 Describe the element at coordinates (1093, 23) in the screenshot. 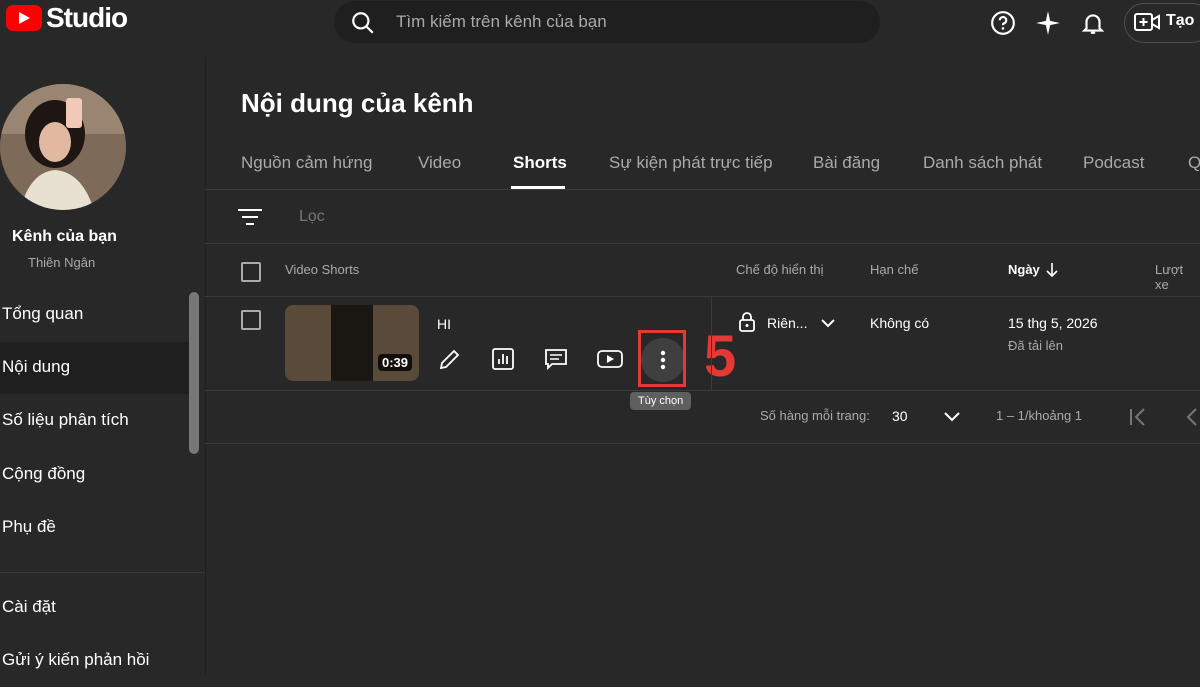

I see `bell-icon` at that location.